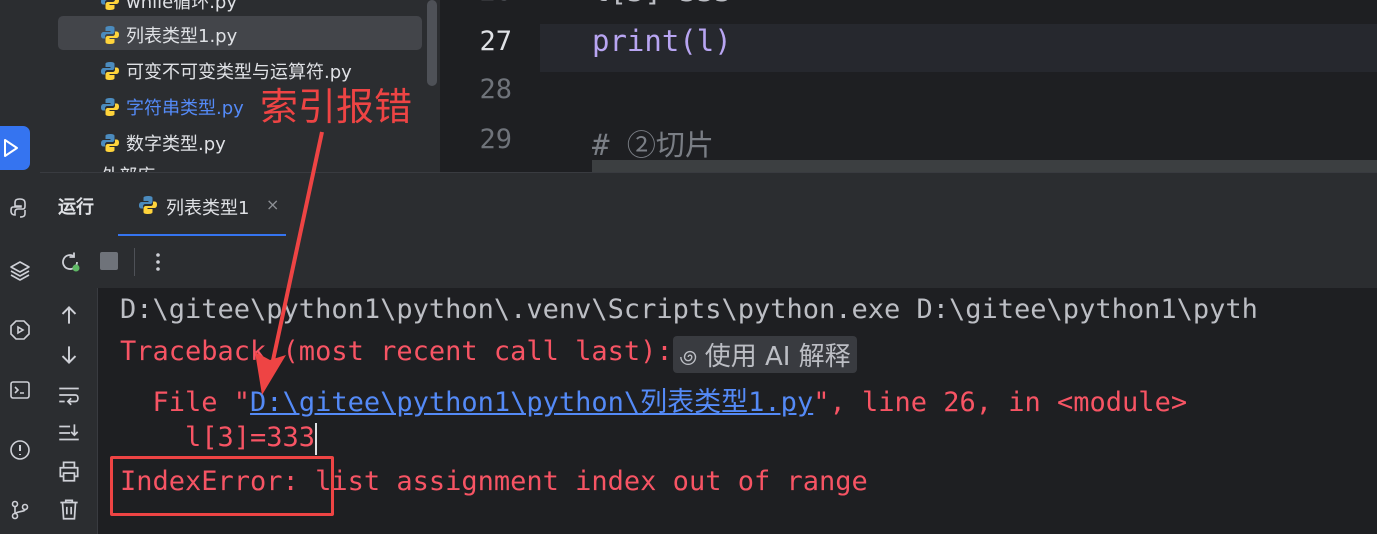 The image size is (1377, 534). Describe the element at coordinates (185, 108) in the screenshot. I see `tree-item-label: 字符串类型.py` at that location.